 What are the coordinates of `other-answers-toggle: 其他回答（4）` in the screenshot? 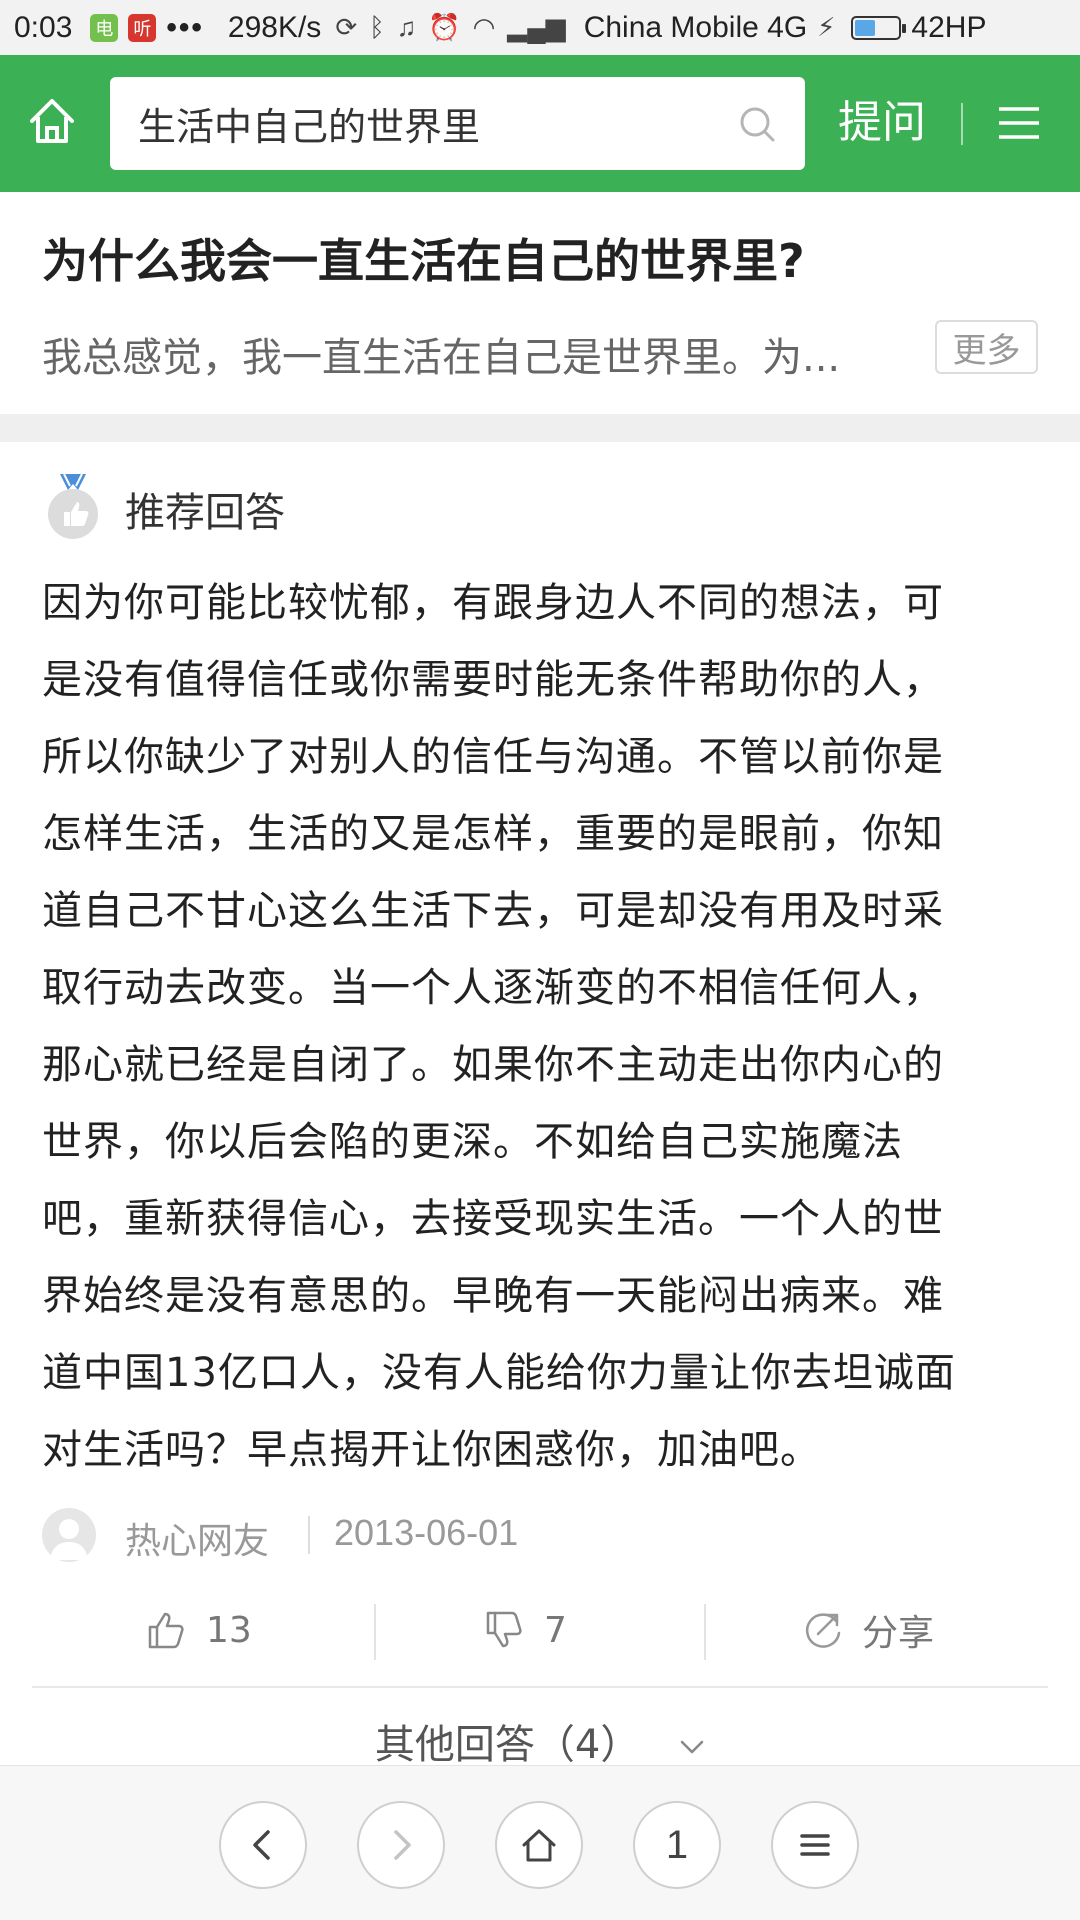 It's located at (540, 1741).